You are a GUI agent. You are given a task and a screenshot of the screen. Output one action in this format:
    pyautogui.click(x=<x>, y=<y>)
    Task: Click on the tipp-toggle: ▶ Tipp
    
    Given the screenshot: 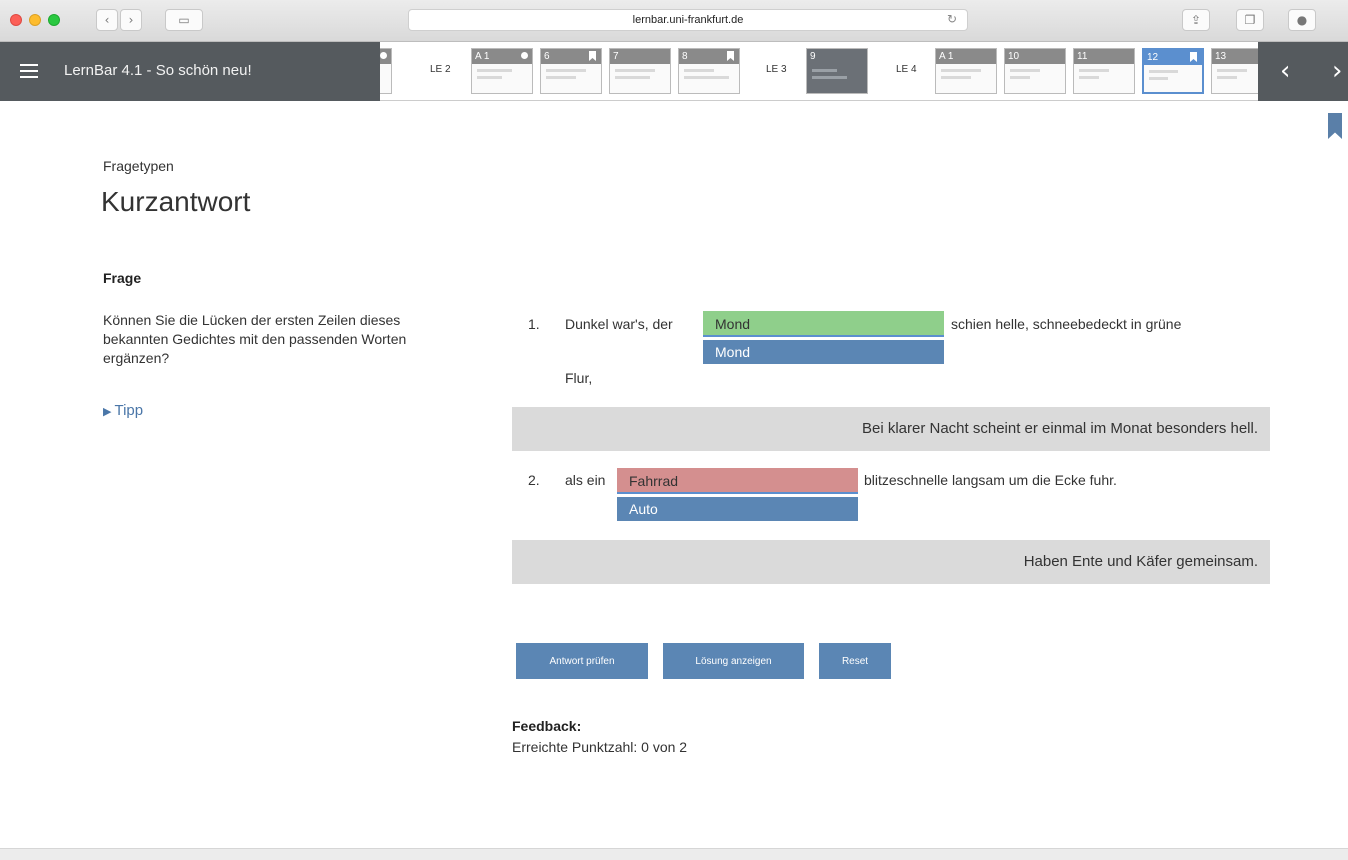 What is the action you would take?
    pyautogui.click(x=123, y=410)
    